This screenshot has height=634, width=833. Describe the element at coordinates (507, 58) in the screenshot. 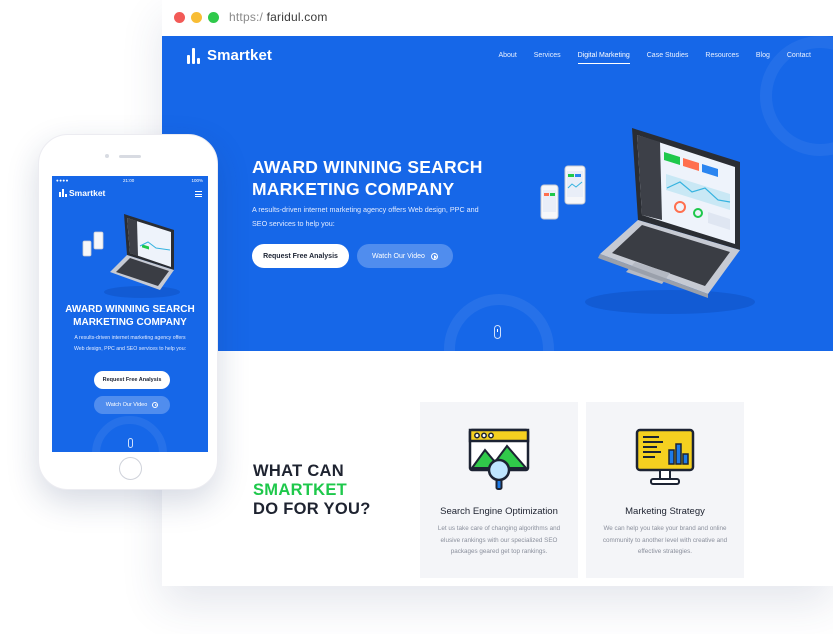

I see `nav-item-about: About` at that location.